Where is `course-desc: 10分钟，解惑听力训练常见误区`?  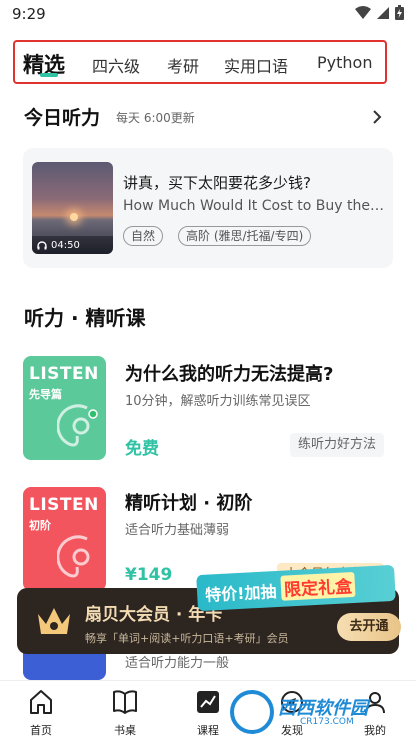 course-desc: 10分钟，解惑听力训练常见误区 is located at coordinates (218, 401).